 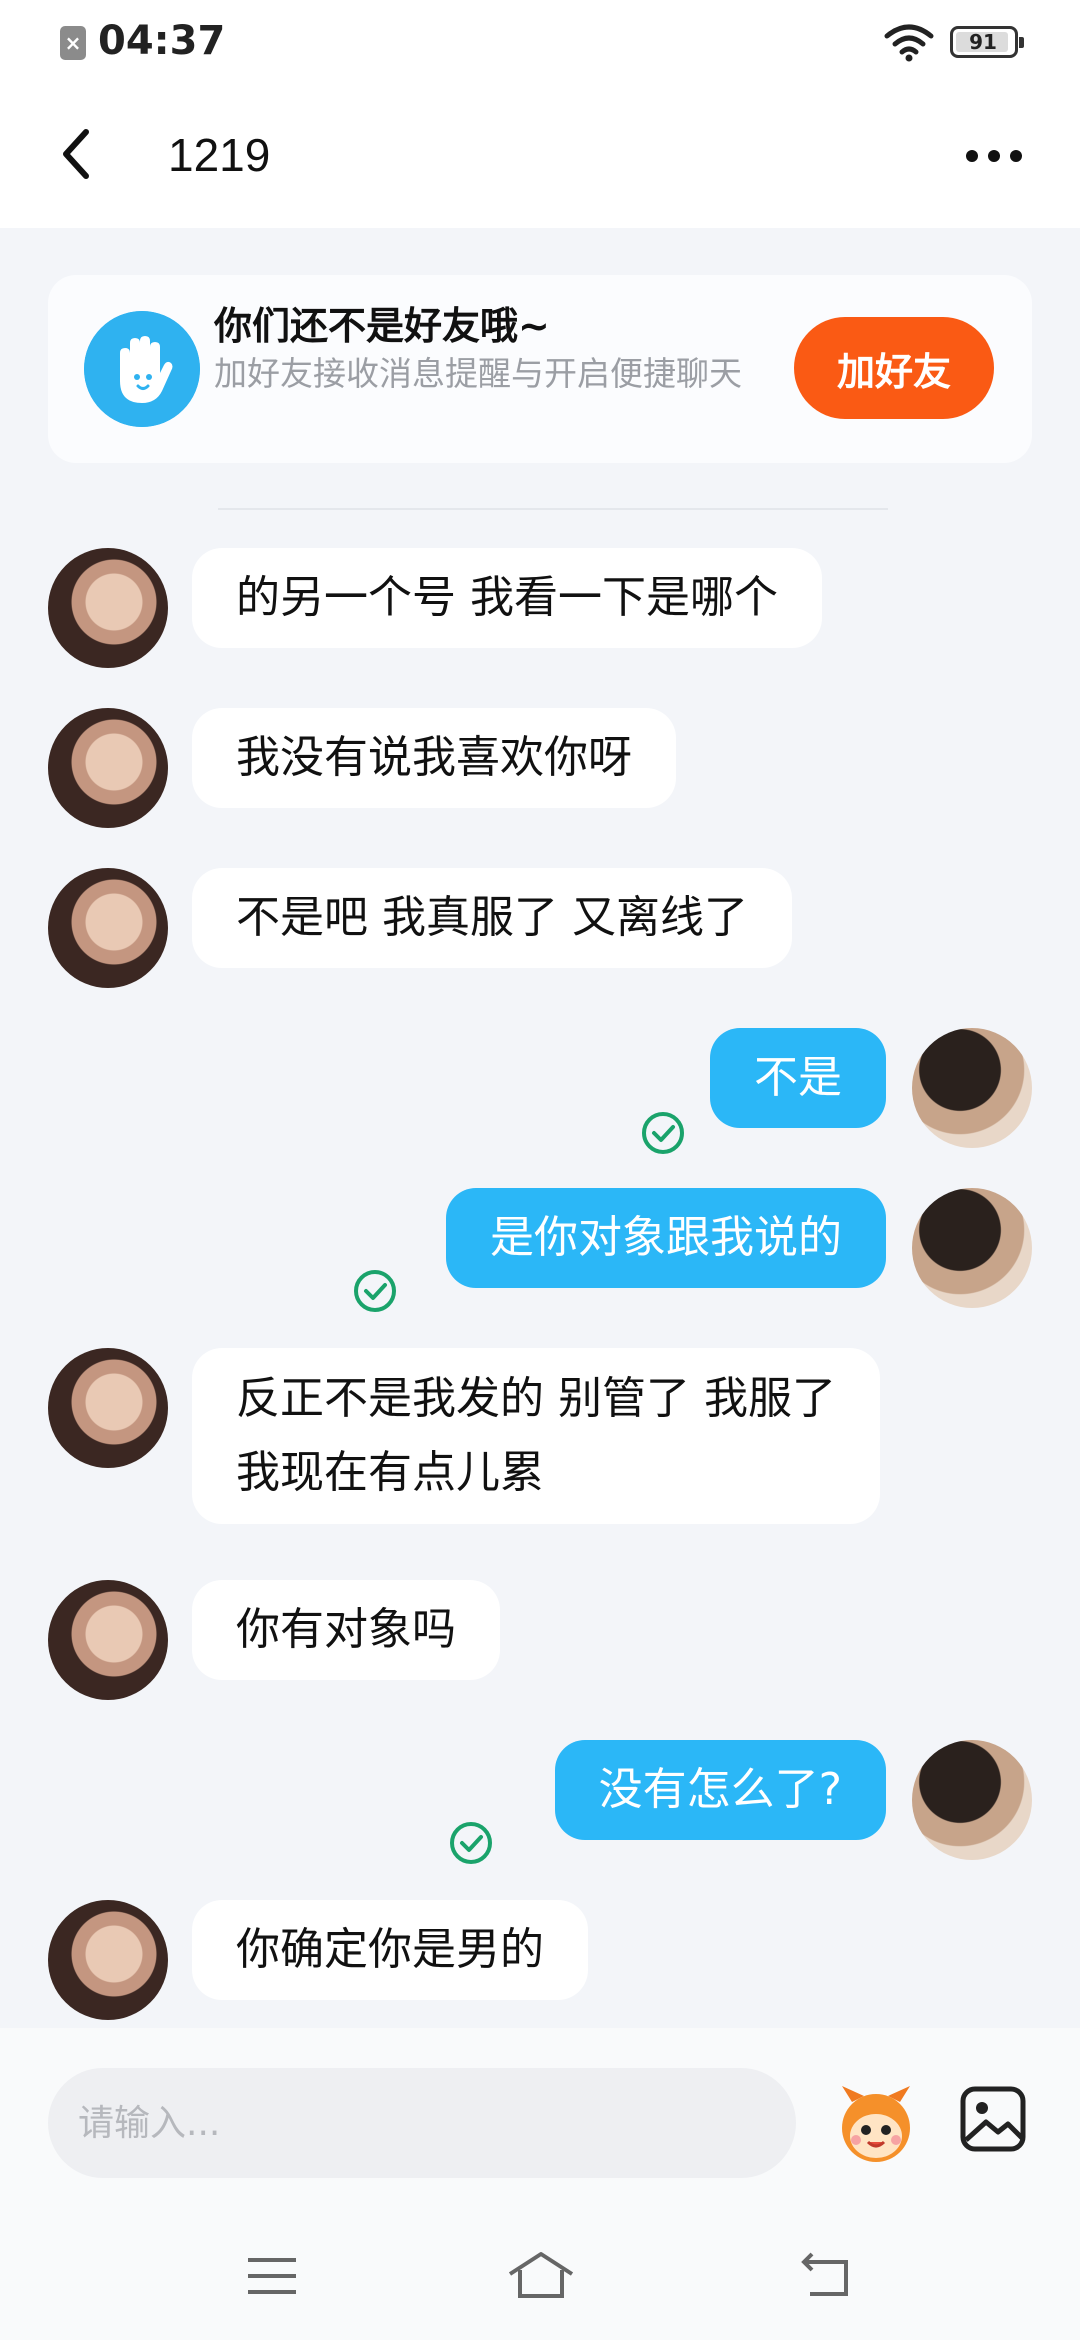 What do you see at coordinates (826, 2276) in the screenshot?
I see `return-icon` at bounding box center [826, 2276].